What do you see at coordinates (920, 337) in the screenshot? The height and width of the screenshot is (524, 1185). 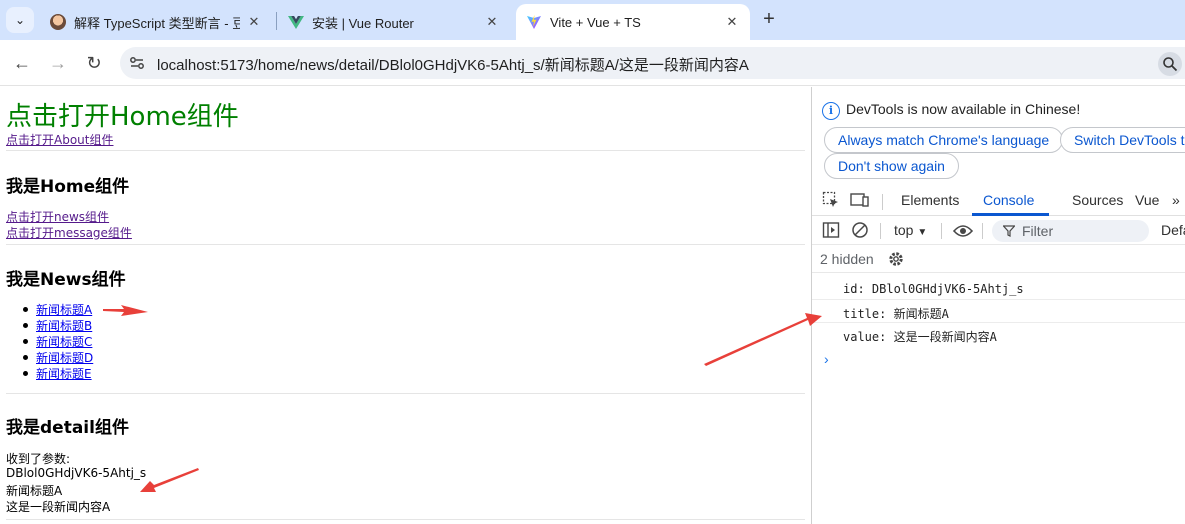 I see `console-text: value: 这是一段新闻内容A` at bounding box center [920, 337].